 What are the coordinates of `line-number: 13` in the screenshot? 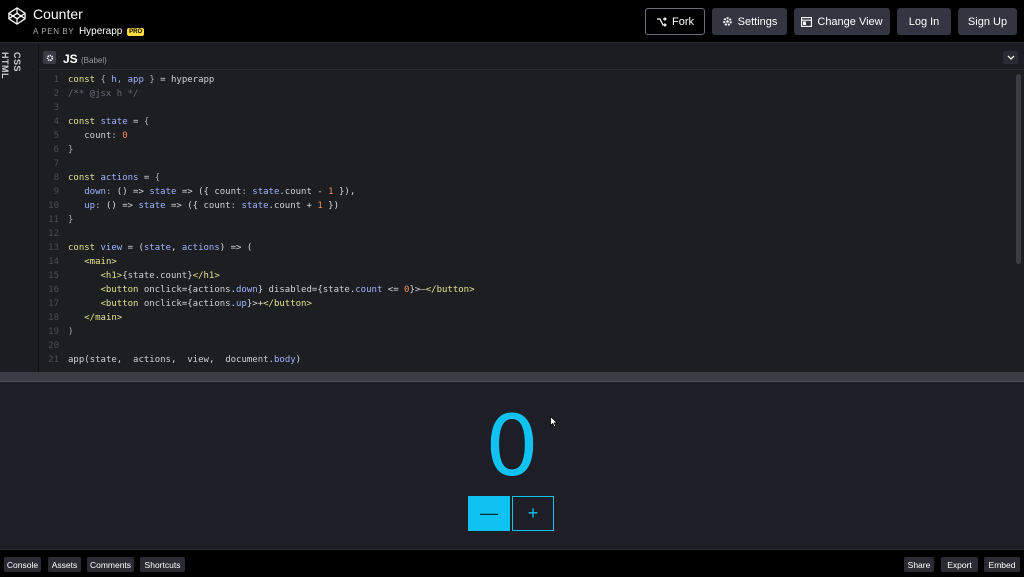 It's located at (53, 248).